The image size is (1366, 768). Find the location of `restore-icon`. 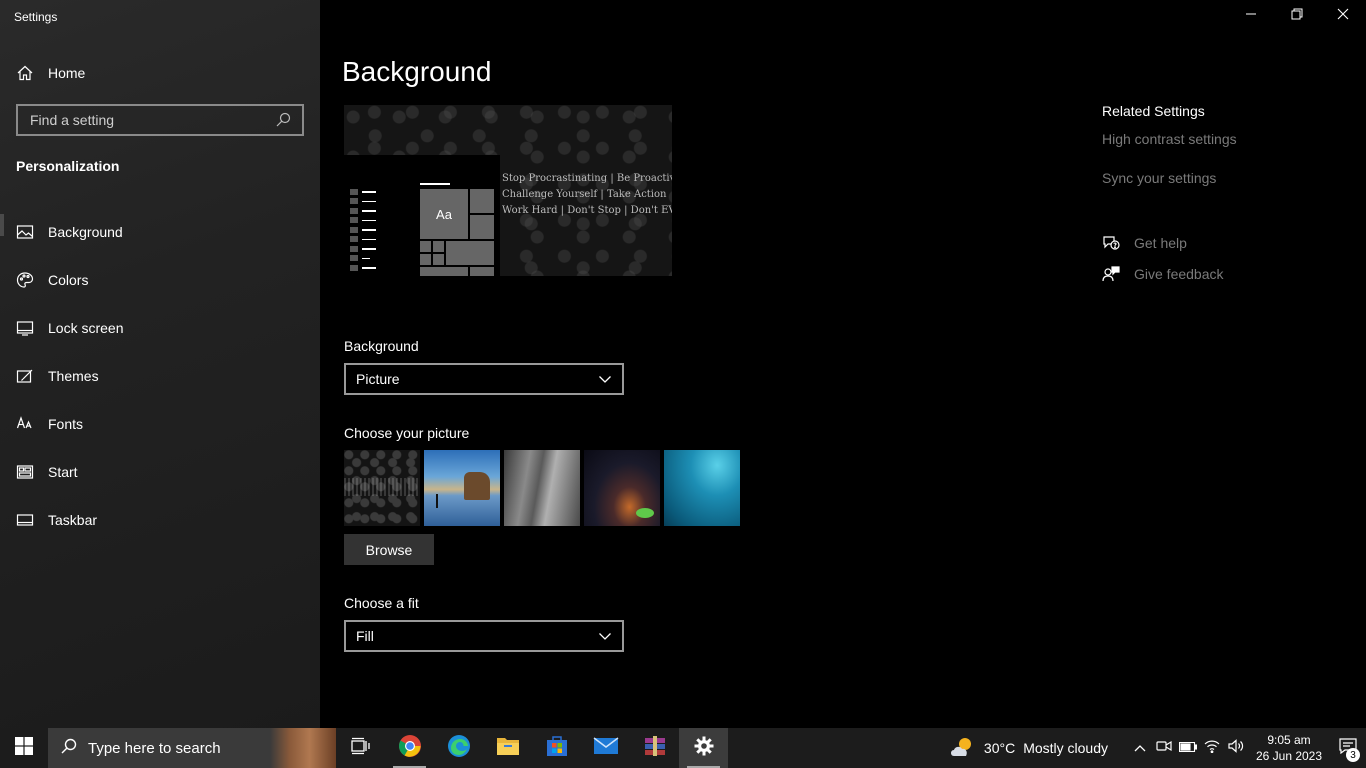

restore-icon is located at coordinates (1297, 16).